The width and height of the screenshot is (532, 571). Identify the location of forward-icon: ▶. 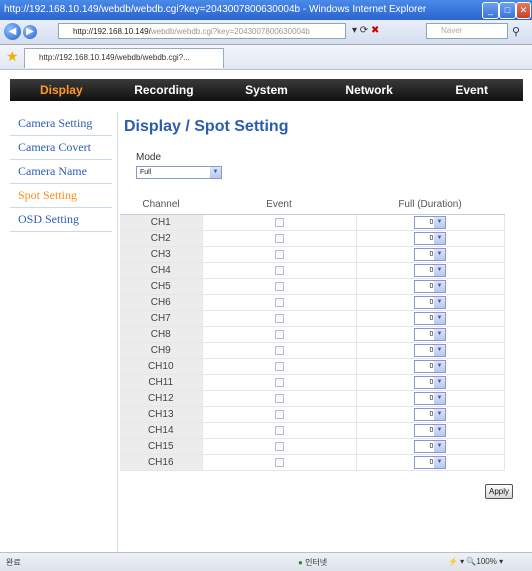
(30, 32).